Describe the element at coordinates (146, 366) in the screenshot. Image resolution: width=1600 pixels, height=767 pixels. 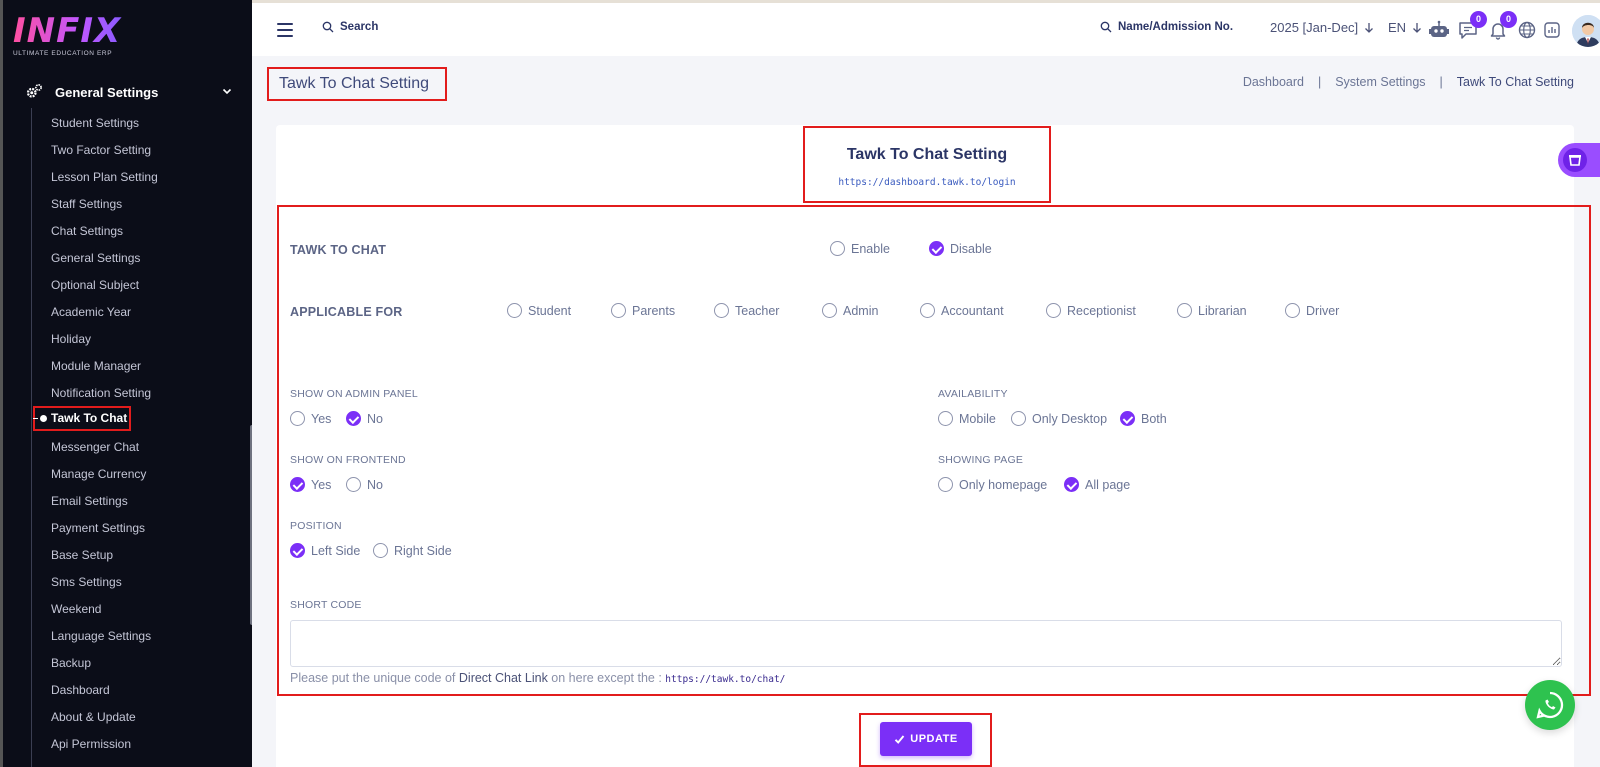
I see `sidebar-item-module-manager: Module Manager` at that location.